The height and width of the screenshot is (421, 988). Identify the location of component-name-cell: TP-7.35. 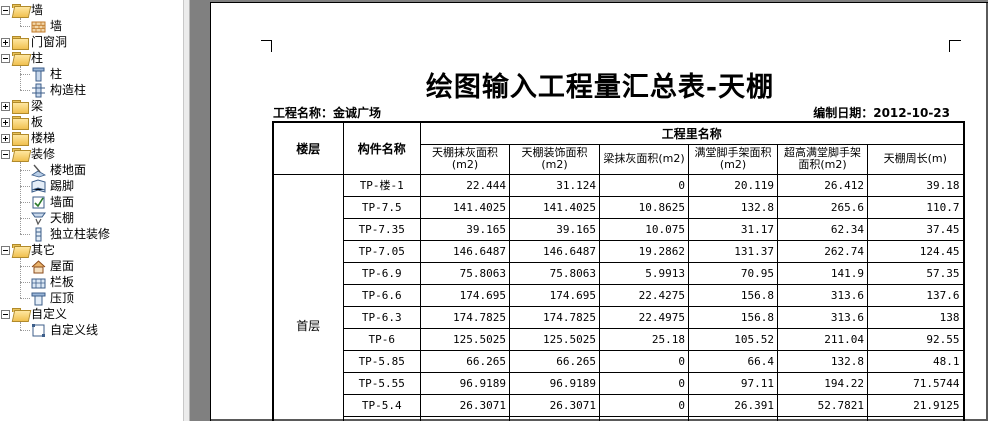
(381, 229).